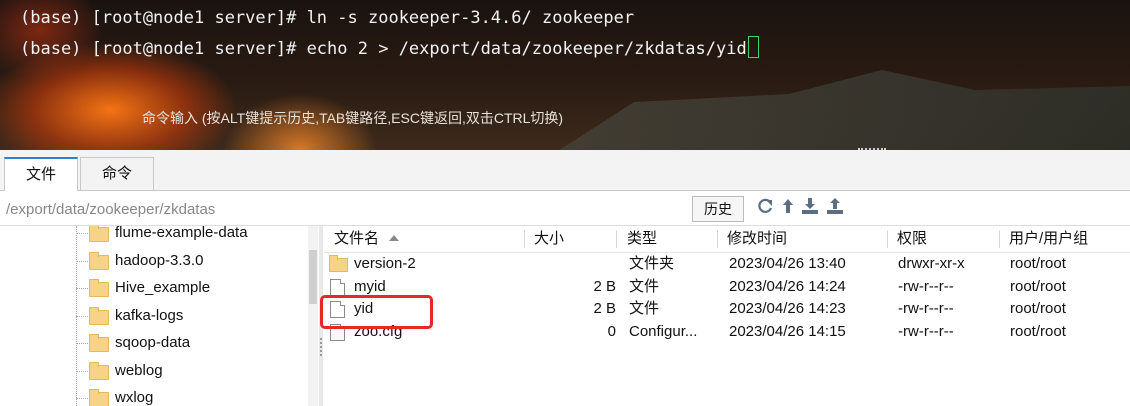 Image resolution: width=1130 pixels, height=406 pixels. I want to click on file-list-header: 文件名 大小 类型 修改时间 权限 用户/用户组, so click(727, 239).